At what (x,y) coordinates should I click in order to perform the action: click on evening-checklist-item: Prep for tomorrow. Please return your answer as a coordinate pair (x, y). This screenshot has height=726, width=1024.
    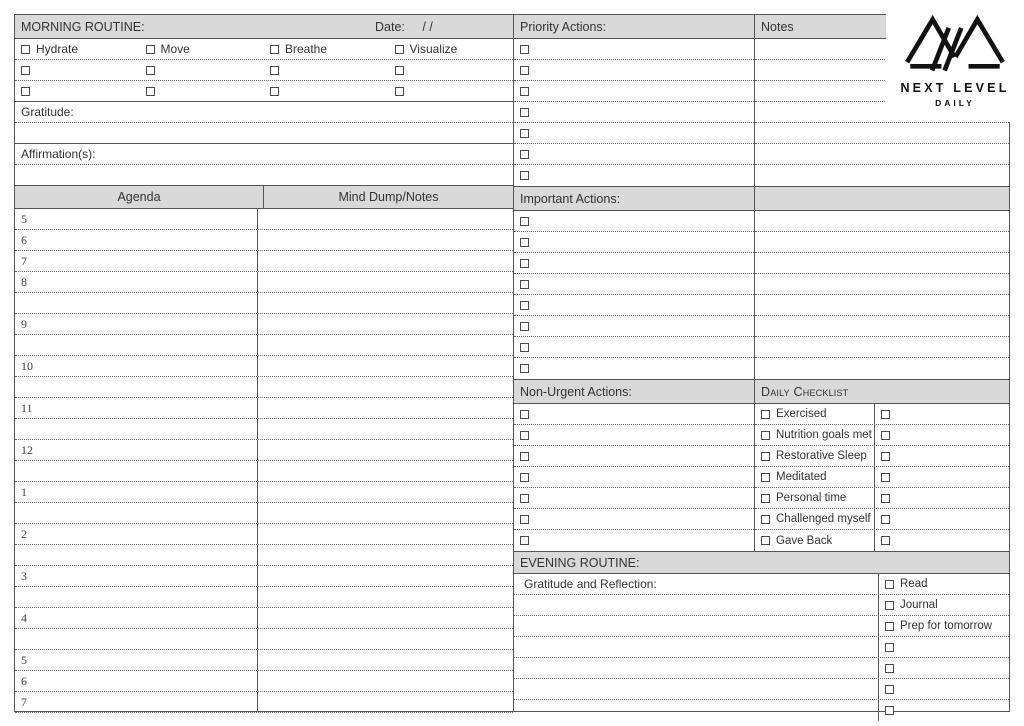
    Looking at the image, I should click on (944, 626).